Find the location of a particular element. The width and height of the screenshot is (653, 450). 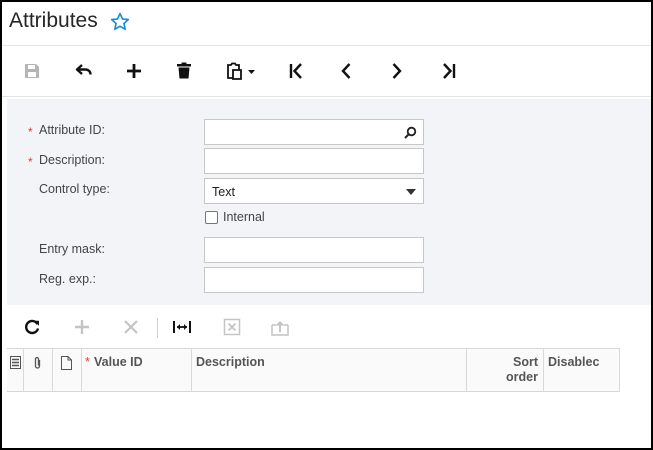

add-icon is located at coordinates (134, 71).